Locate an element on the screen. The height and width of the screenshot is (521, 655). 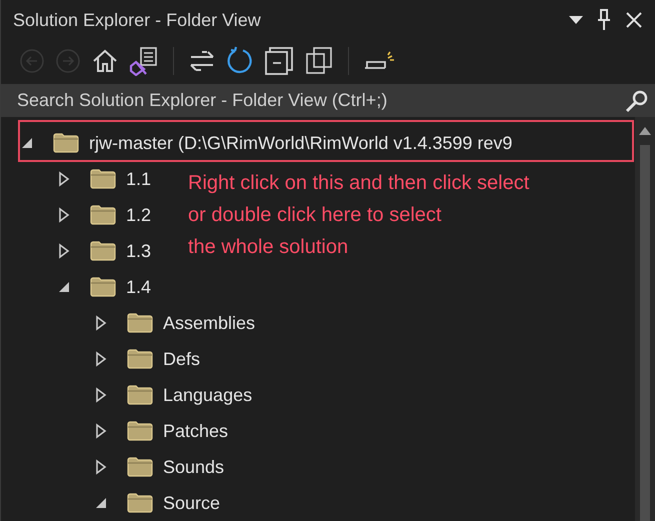
panel-title: Solution Explorer - Folder View is located at coordinates (137, 20).